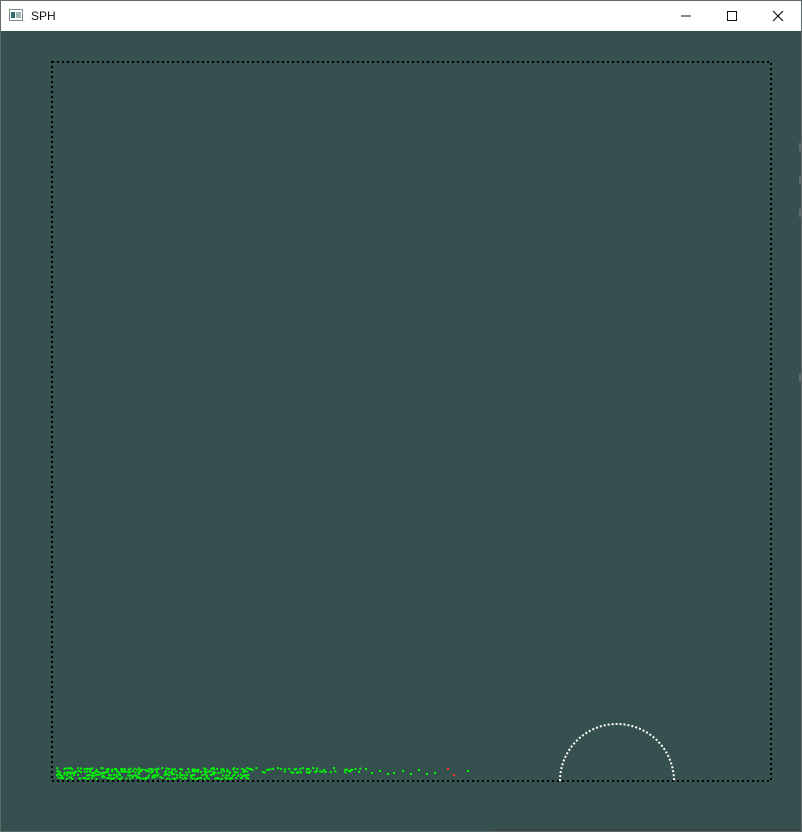  What do you see at coordinates (16, 15) in the screenshot?
I see `app-window-icon` at bounding box center [16, 15].